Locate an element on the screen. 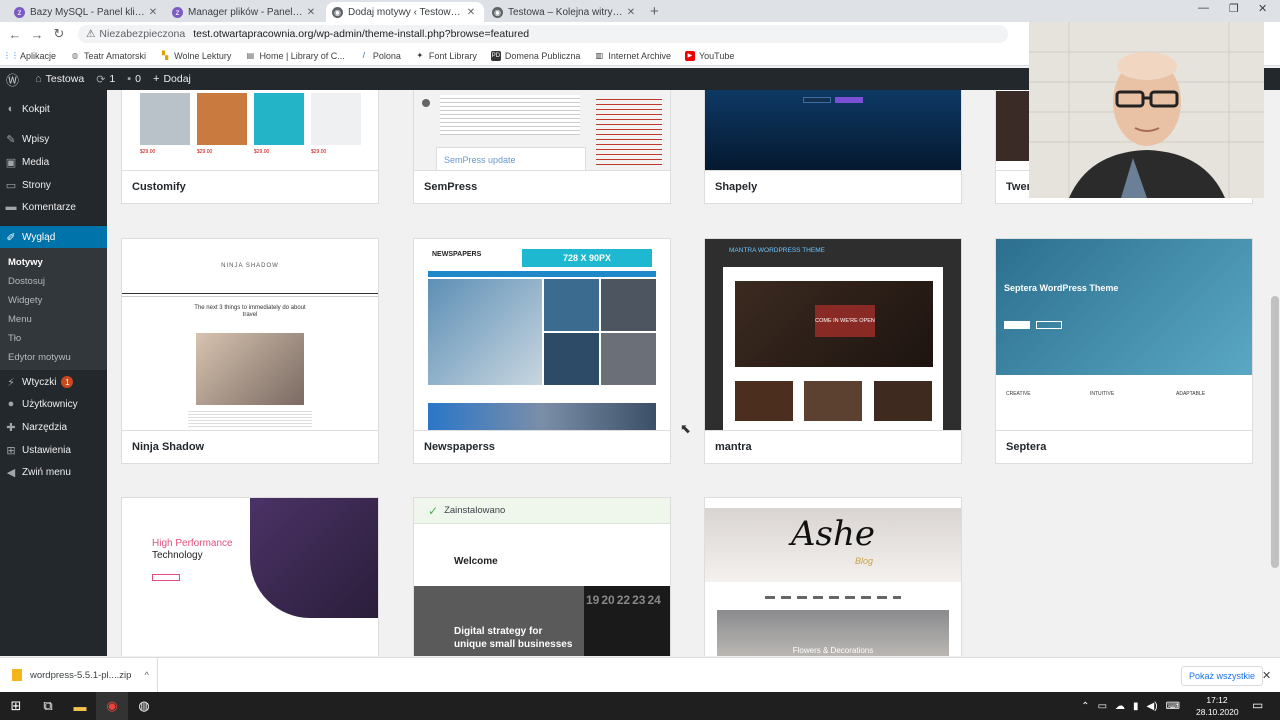  bookmark-label: Internet Archive is located at coordinates (639, 55).